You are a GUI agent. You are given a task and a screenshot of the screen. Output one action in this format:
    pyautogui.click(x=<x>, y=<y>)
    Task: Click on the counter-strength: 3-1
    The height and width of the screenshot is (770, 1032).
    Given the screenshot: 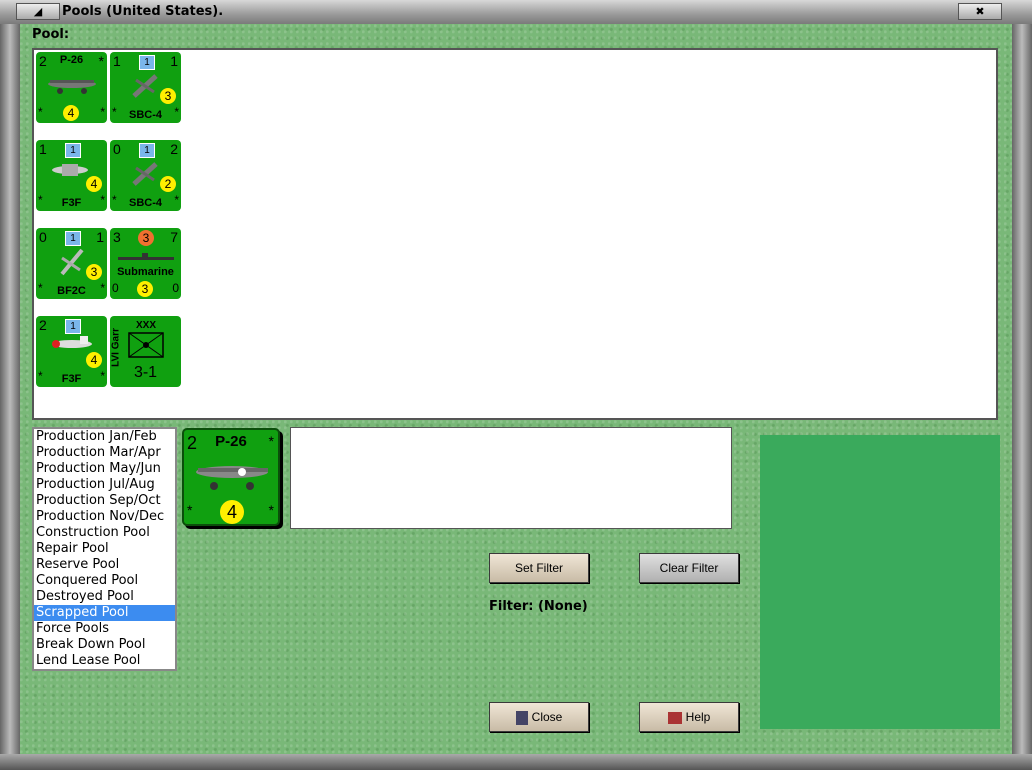 What is the action you would take?
    pyautogui.click(x=145, y=372)
    